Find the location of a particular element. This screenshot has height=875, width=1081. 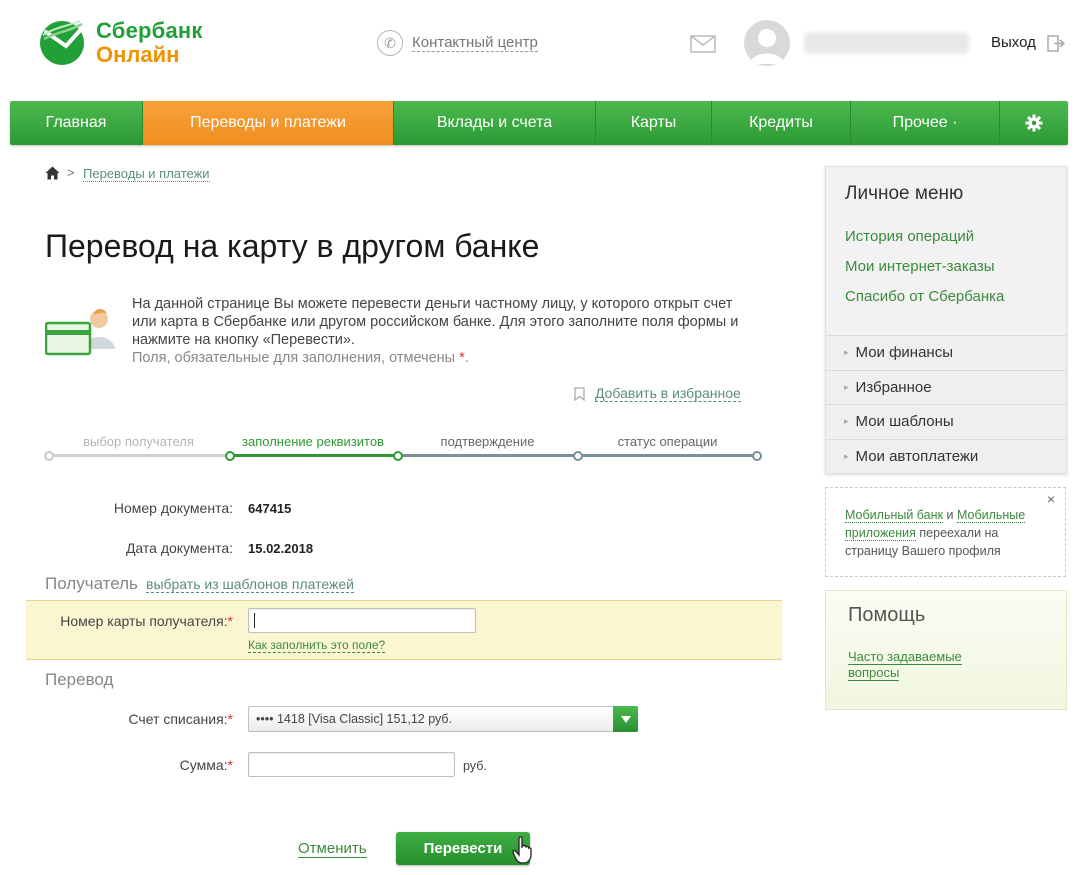

contact-center-link: Контактный центр is located at coordinates (475, 43).